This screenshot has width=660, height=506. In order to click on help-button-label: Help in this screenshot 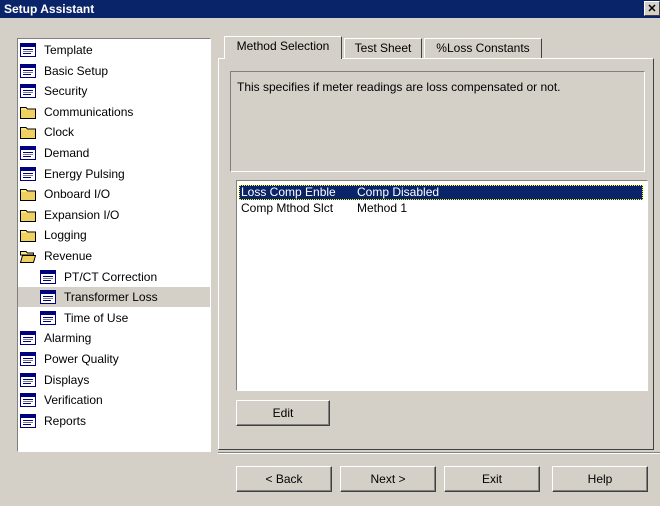, I will do `click(600, 479)`.